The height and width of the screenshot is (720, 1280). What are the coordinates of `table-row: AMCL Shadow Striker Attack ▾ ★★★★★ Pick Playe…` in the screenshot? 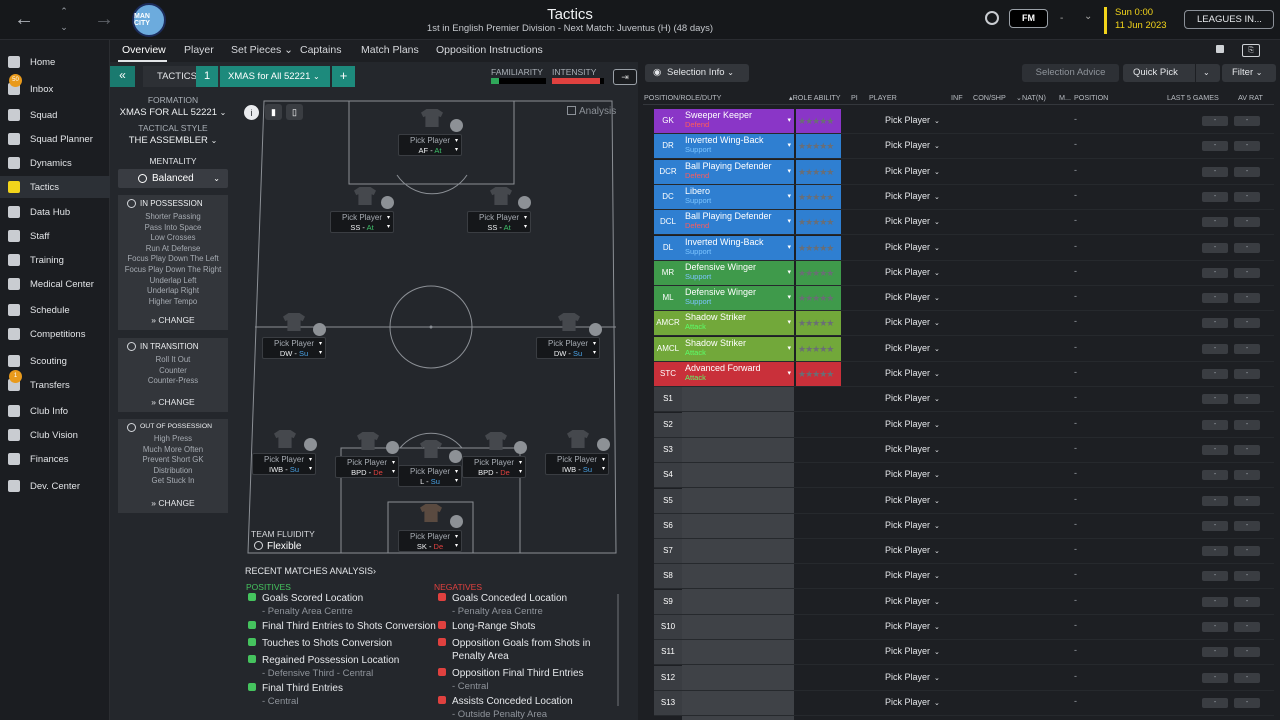 It's located at (964, 349).